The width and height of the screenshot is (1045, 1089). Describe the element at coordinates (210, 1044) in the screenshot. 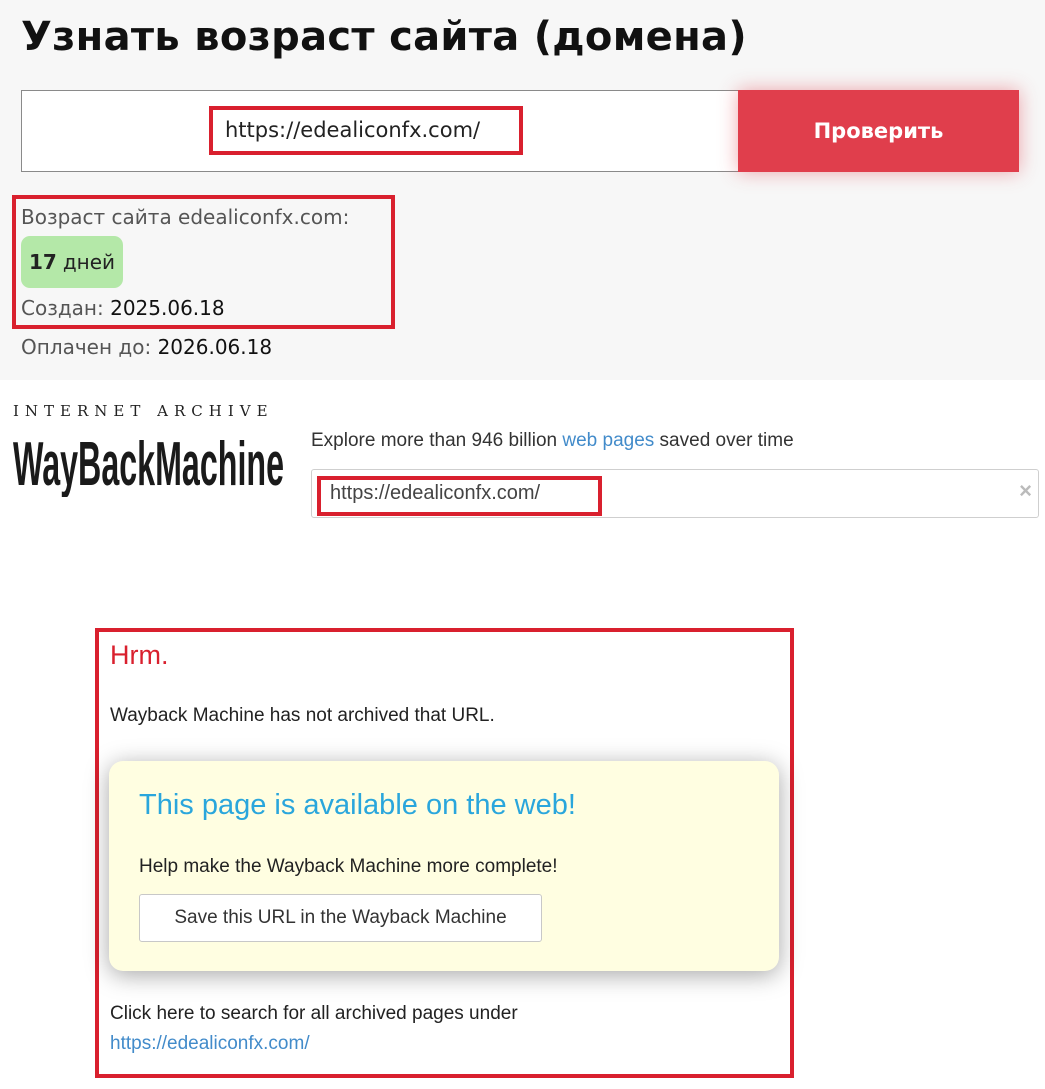

I see `search-all-link: https://edealiconfx.com/` at that location.